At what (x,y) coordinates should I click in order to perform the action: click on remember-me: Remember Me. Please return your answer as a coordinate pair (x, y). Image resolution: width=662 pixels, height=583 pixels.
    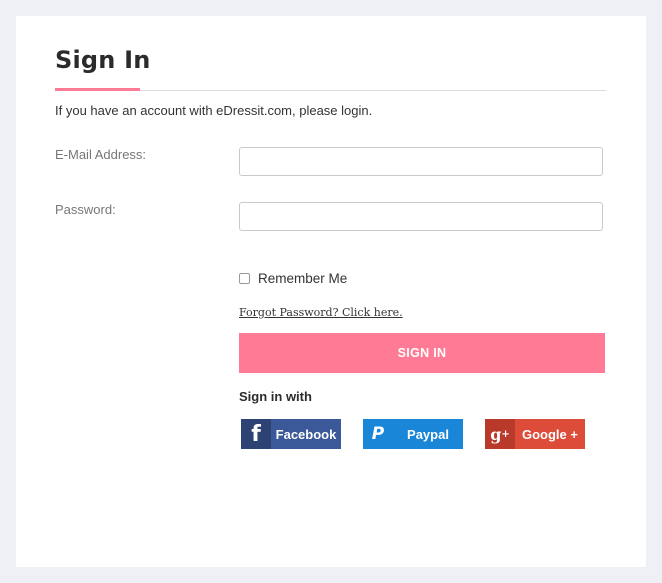
    Looking at the image, I should click on (293, 278).